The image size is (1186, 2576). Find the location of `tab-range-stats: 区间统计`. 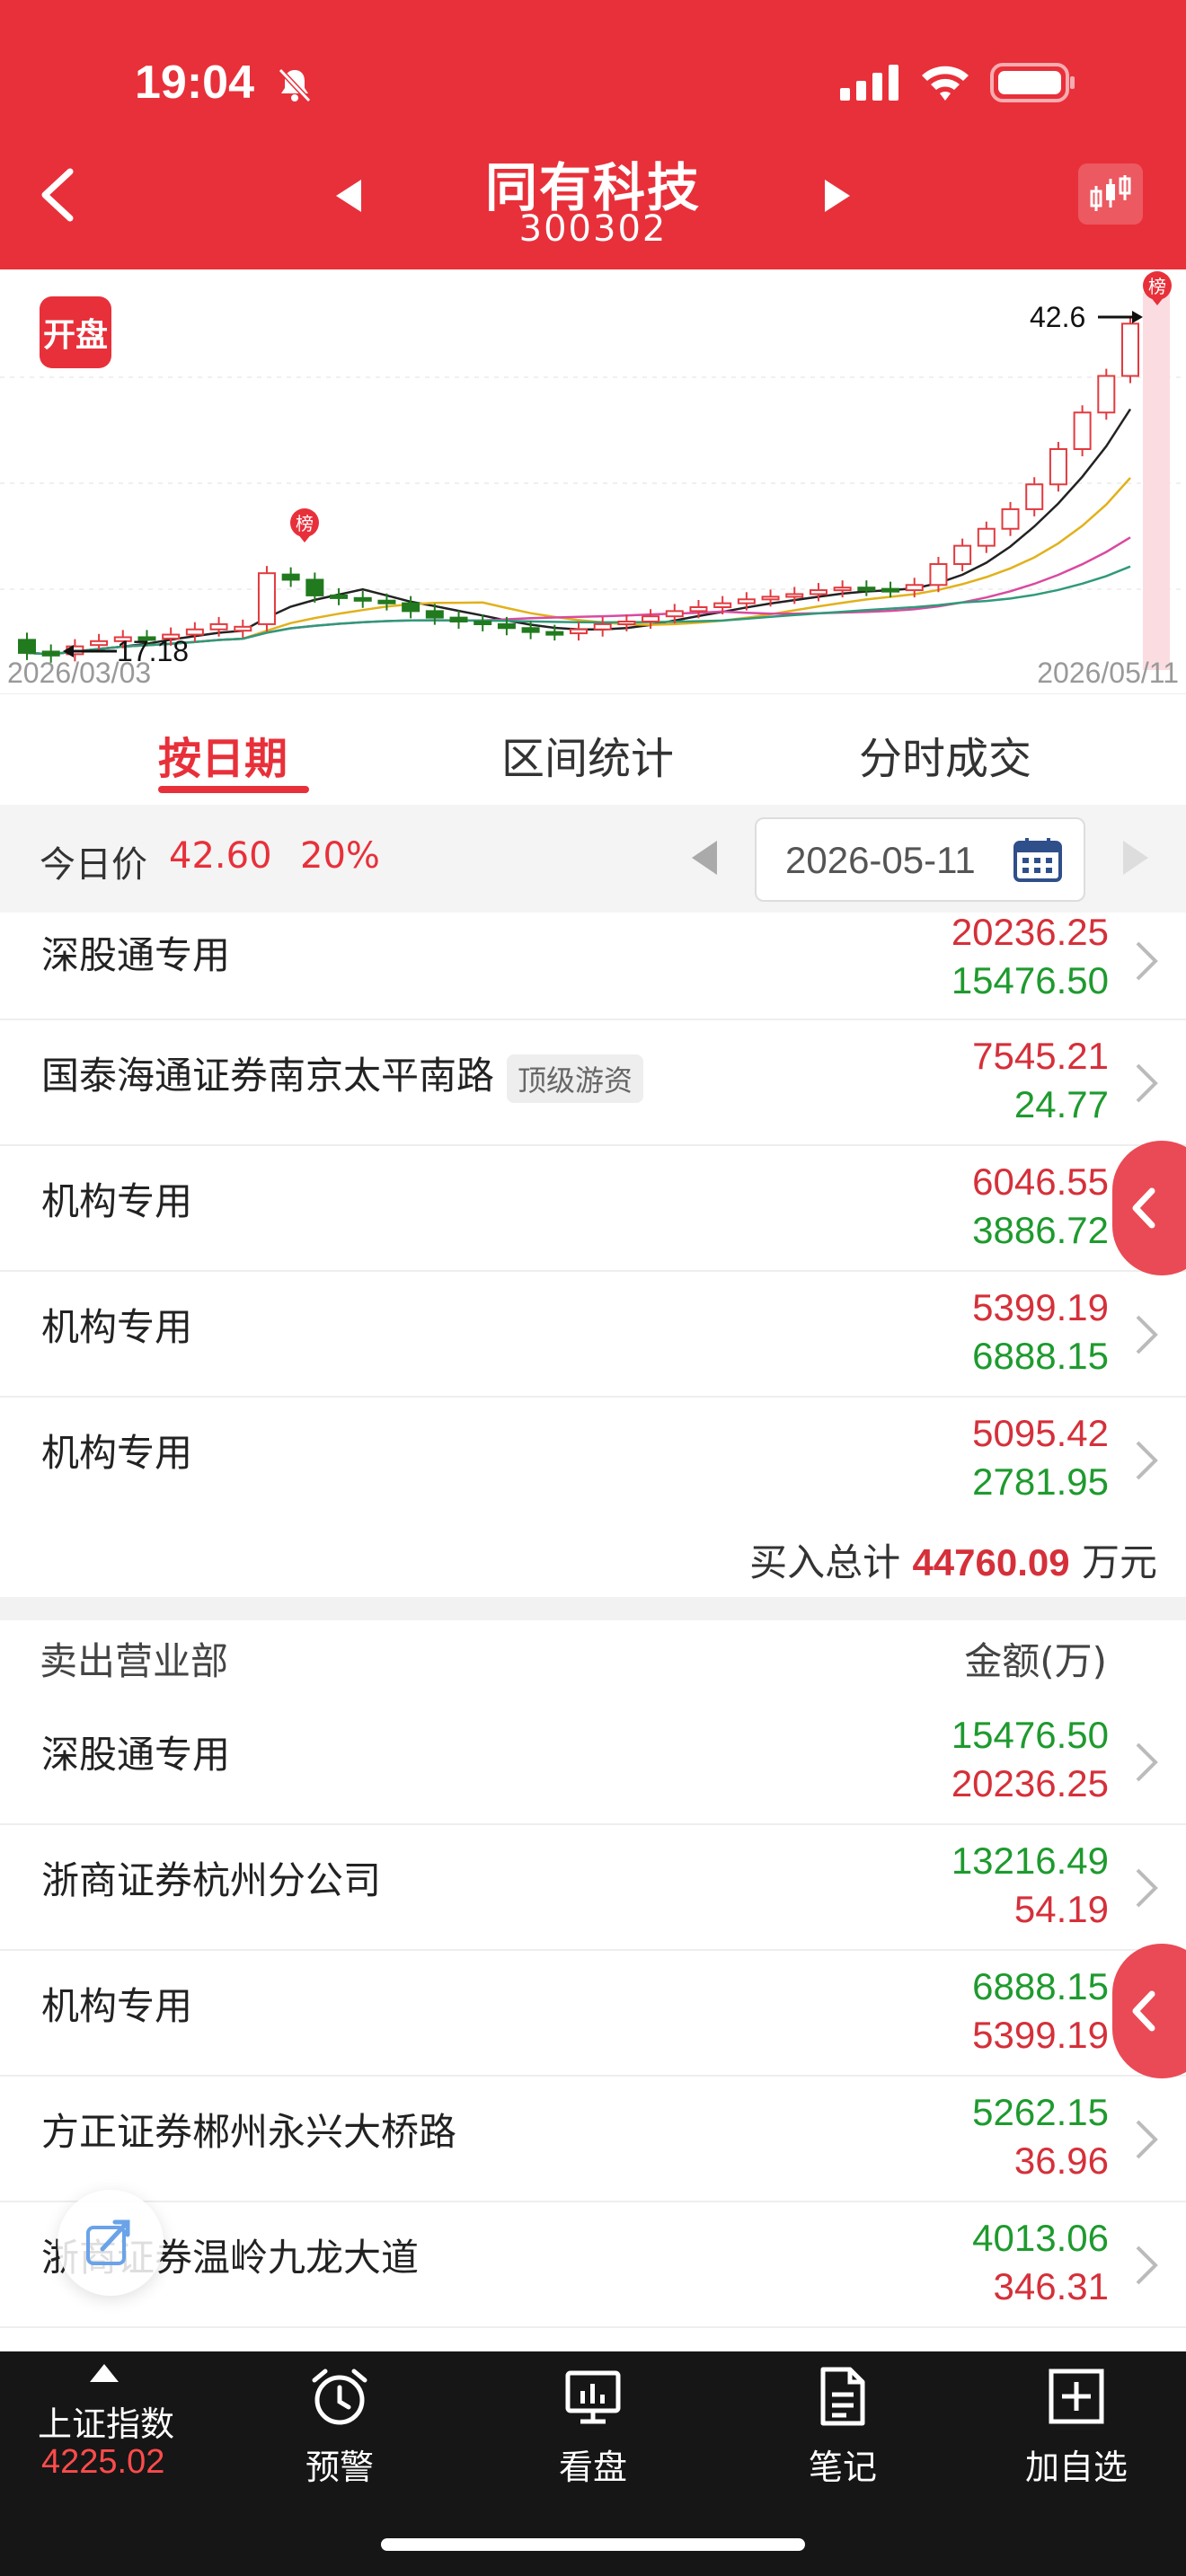

tab-range-stats: 区间统计 is located at coordinates (587, 754).